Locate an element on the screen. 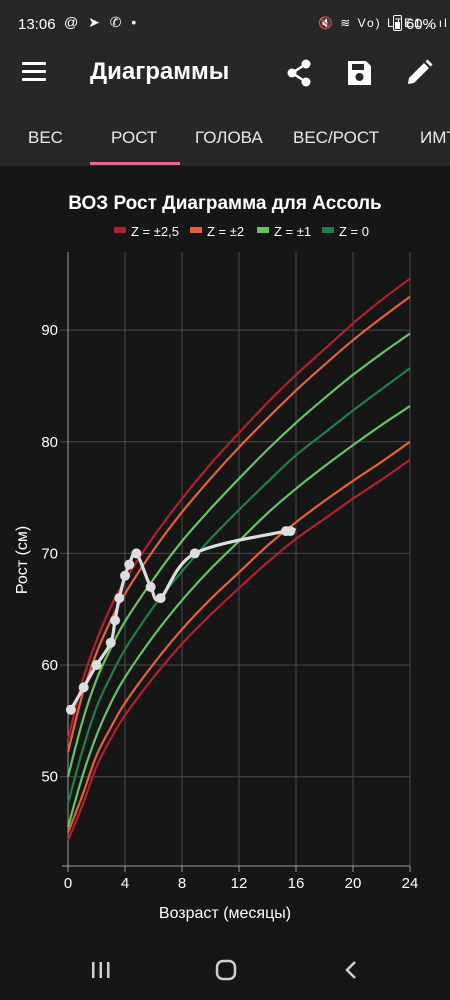  x-tick-label-3: 12 is located at coordinates (239, 883).